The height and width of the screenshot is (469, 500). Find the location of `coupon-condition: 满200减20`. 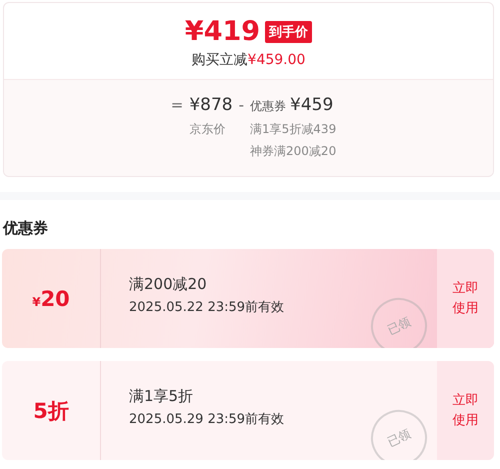

coupon-condition: 满200减20 is located at coordinates (168, 284).